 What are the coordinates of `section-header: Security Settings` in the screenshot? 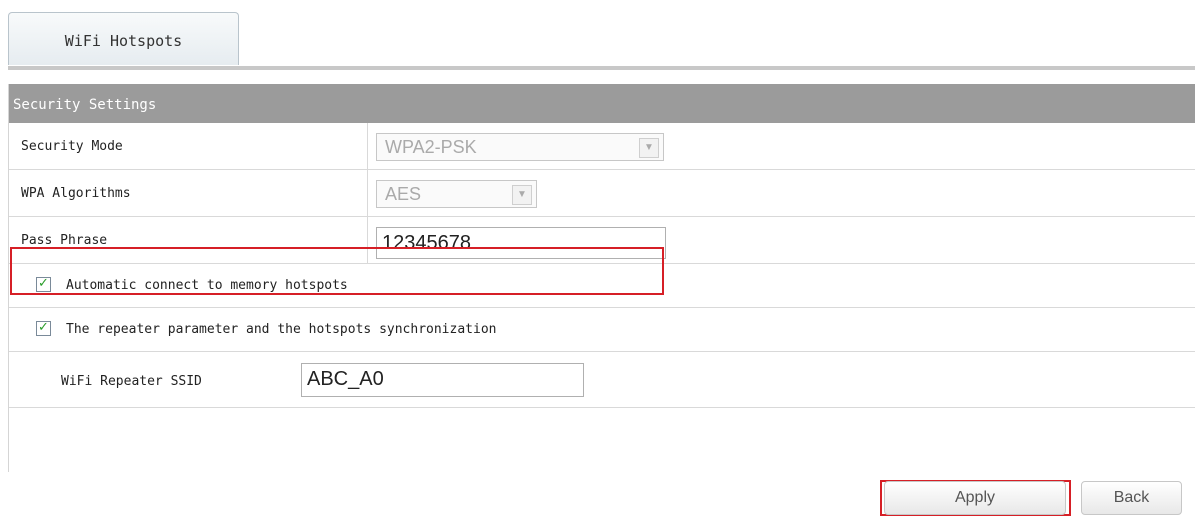 It's located at (602, 103).